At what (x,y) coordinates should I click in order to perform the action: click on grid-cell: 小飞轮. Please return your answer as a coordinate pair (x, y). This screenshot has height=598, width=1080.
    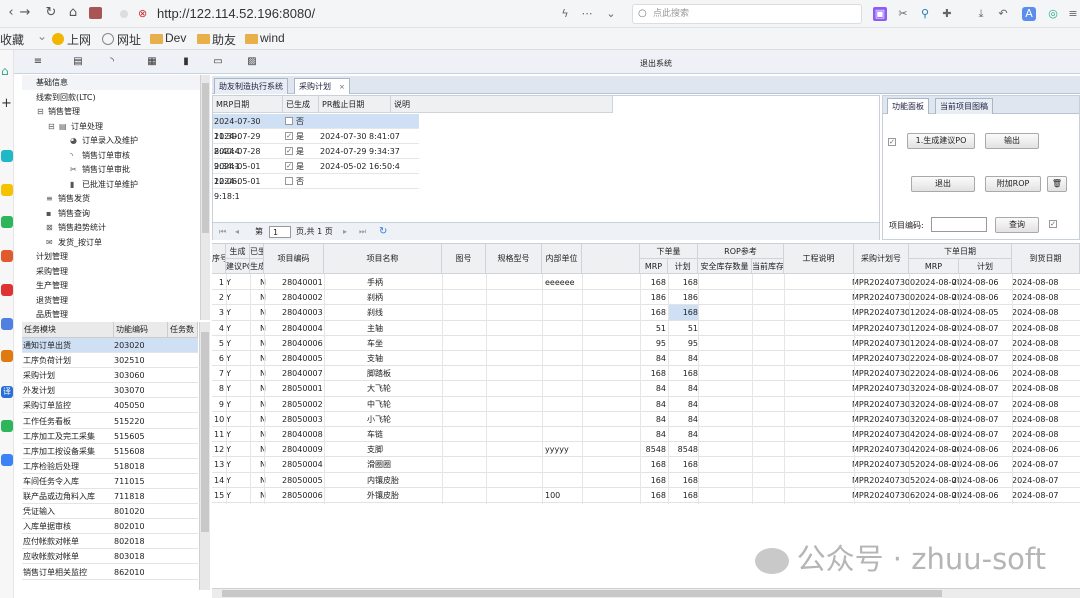
    Looking at the image, I should click on (402, 419).